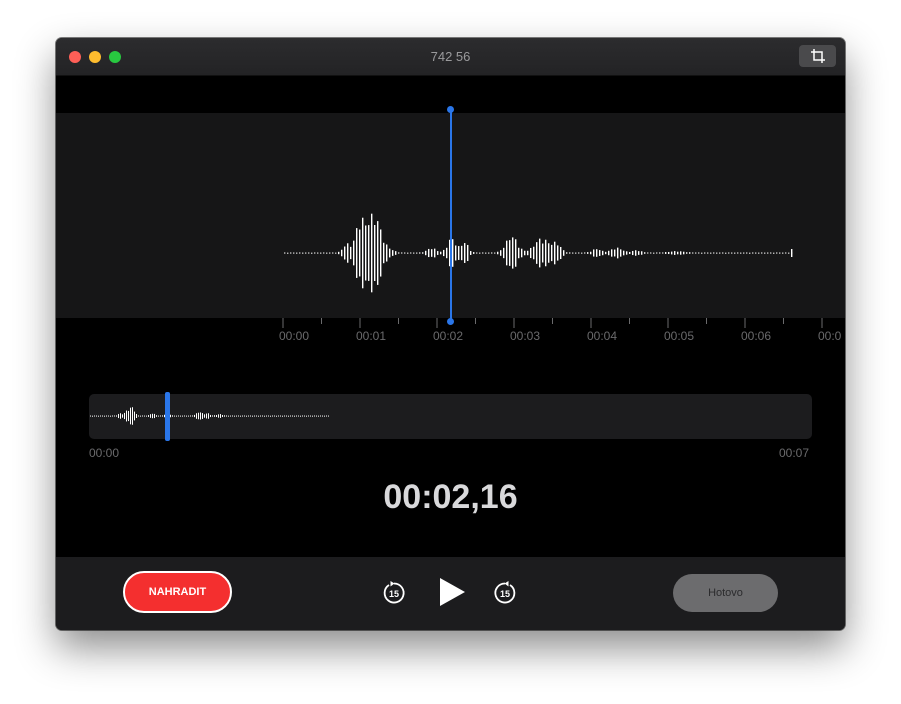 The width and height of the screenshot is (901, 704). What do you see at coordinates (450, 321) in the screenshot?
I see `playhead-bottom-handle` at bounding box center [450, 321].